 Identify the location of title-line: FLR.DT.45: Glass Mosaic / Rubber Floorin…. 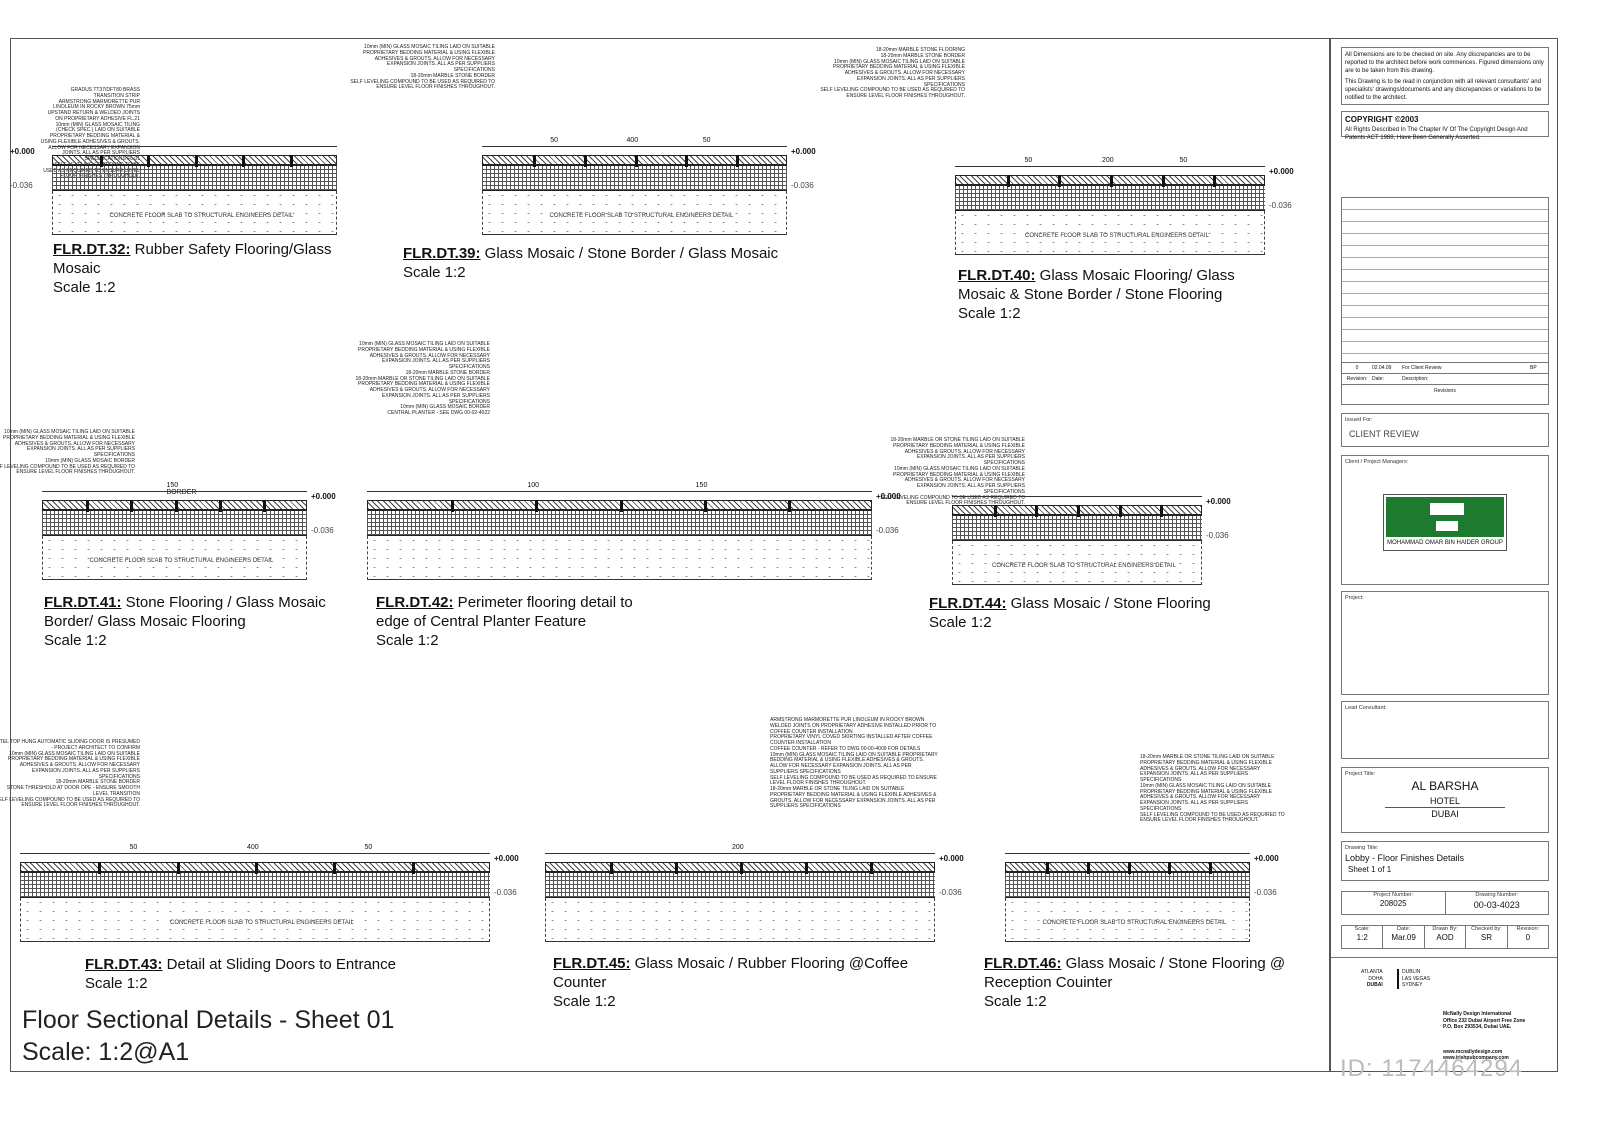
(731, 963).